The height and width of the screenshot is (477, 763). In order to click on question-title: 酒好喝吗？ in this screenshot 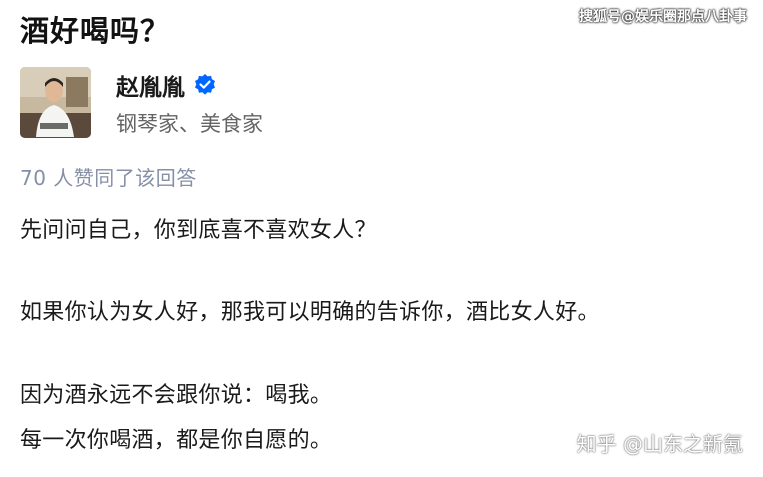, I will do `click(95, 29)`.